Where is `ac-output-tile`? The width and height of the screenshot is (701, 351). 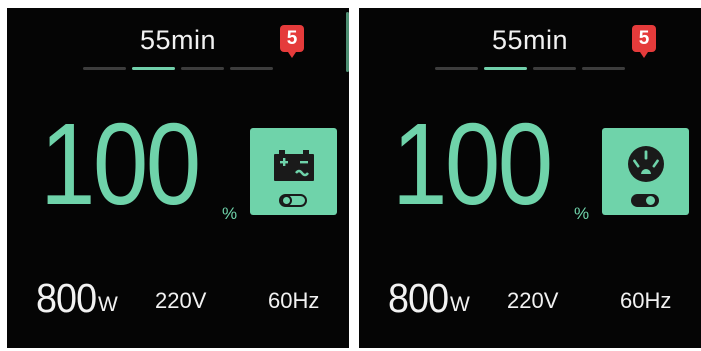
ac-output-tile is located at coordinates (645, 171).